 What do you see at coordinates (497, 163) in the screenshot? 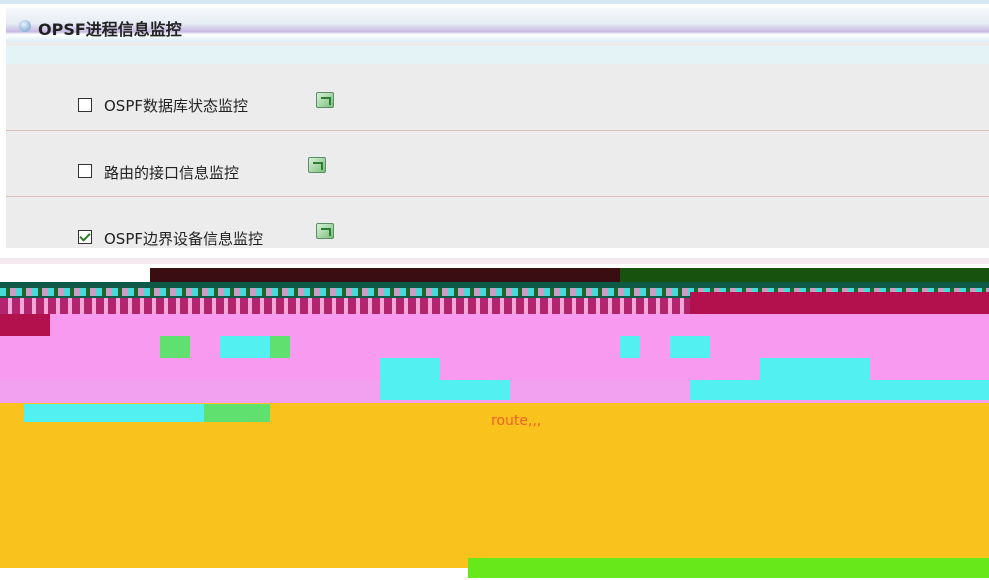
I see `list-item: 路由的接口信息监控` at bounding box center [497, 163].